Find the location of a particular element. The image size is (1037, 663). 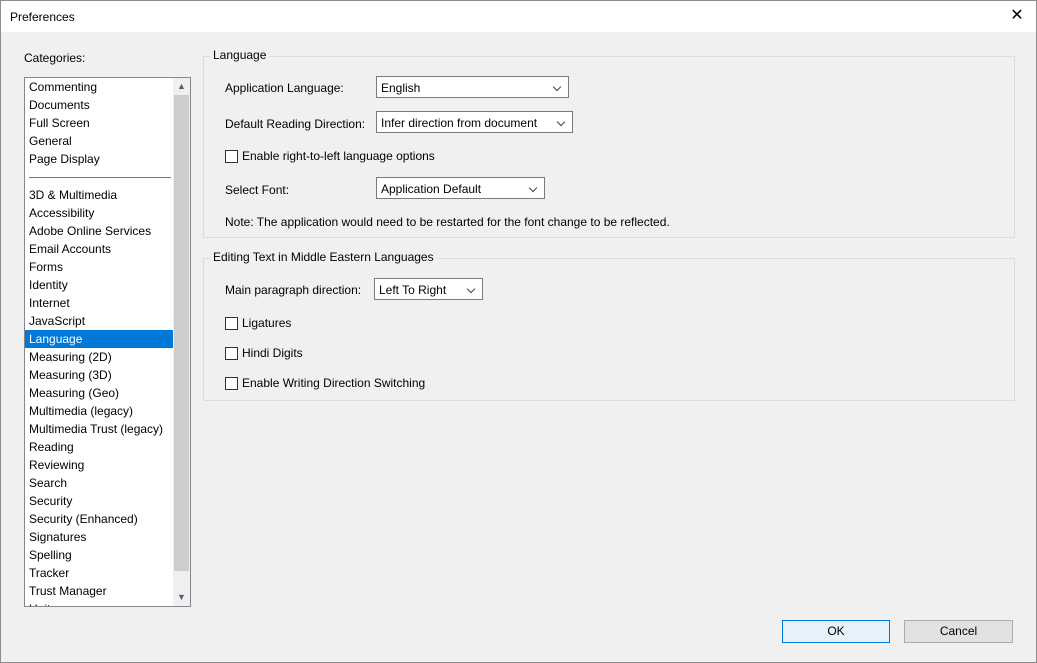

rtl-options-label: Enable right-to-left language options is located at coordinates (338, 156).